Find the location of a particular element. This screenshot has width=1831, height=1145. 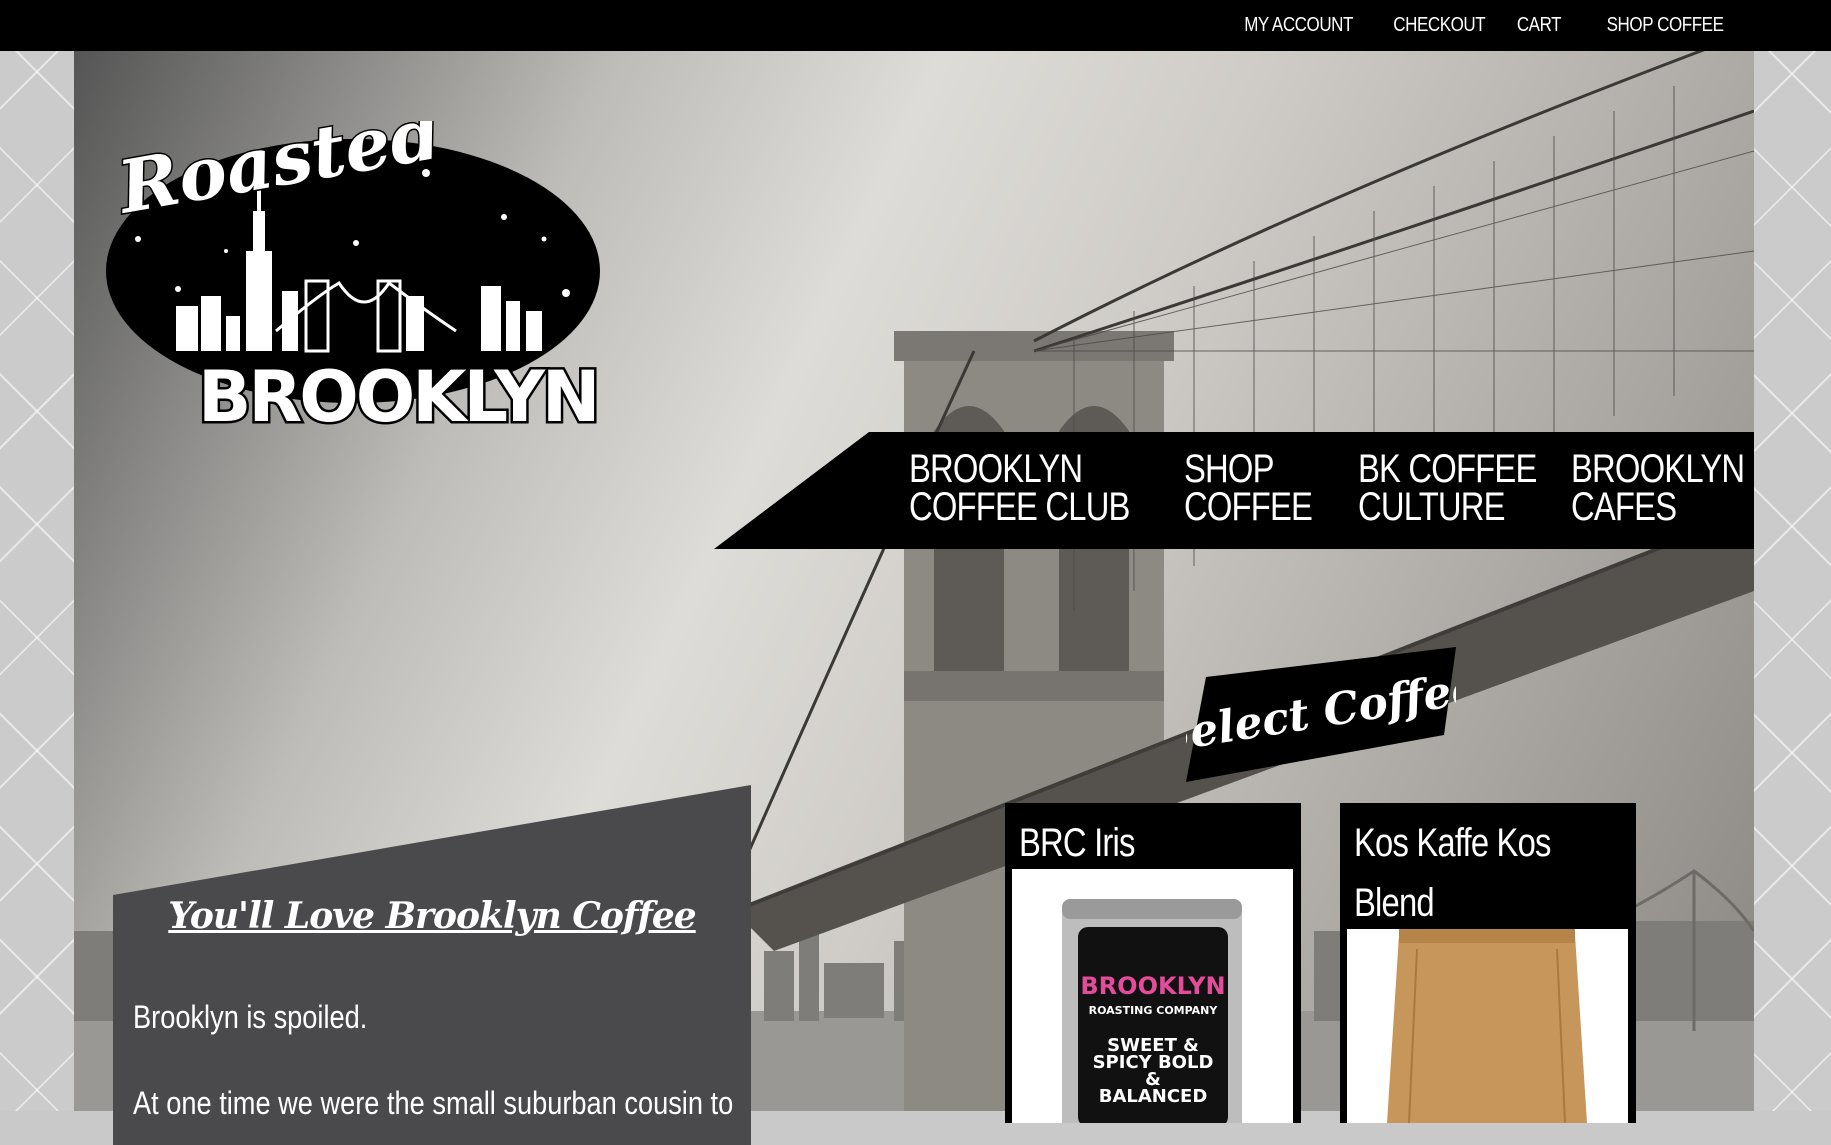

top-bar: MY ACCOUNT CHECKOUT CART SHOP COFFEE is located at coordinates (915, 25).